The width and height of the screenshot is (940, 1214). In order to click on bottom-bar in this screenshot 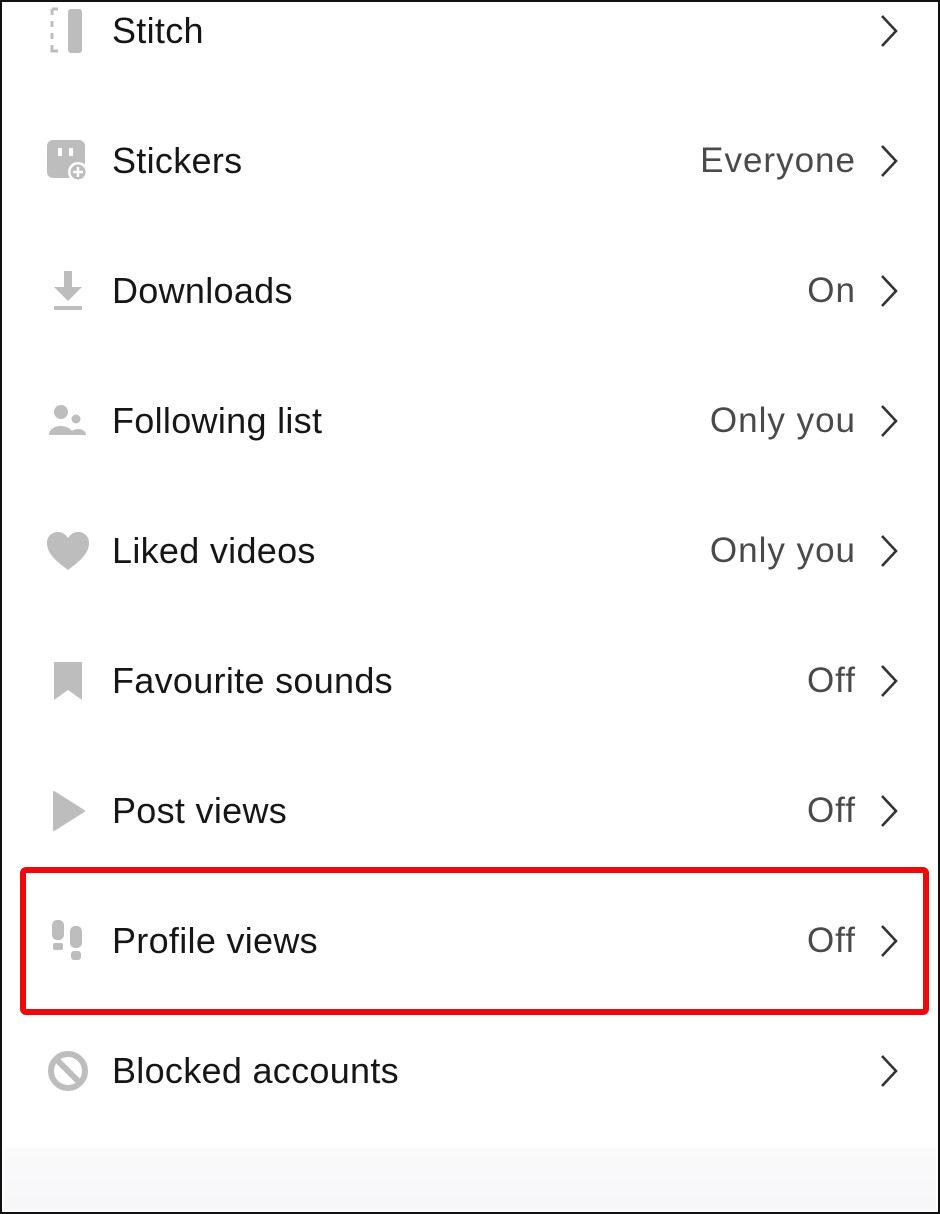, I will do `click(470, 1179)`.